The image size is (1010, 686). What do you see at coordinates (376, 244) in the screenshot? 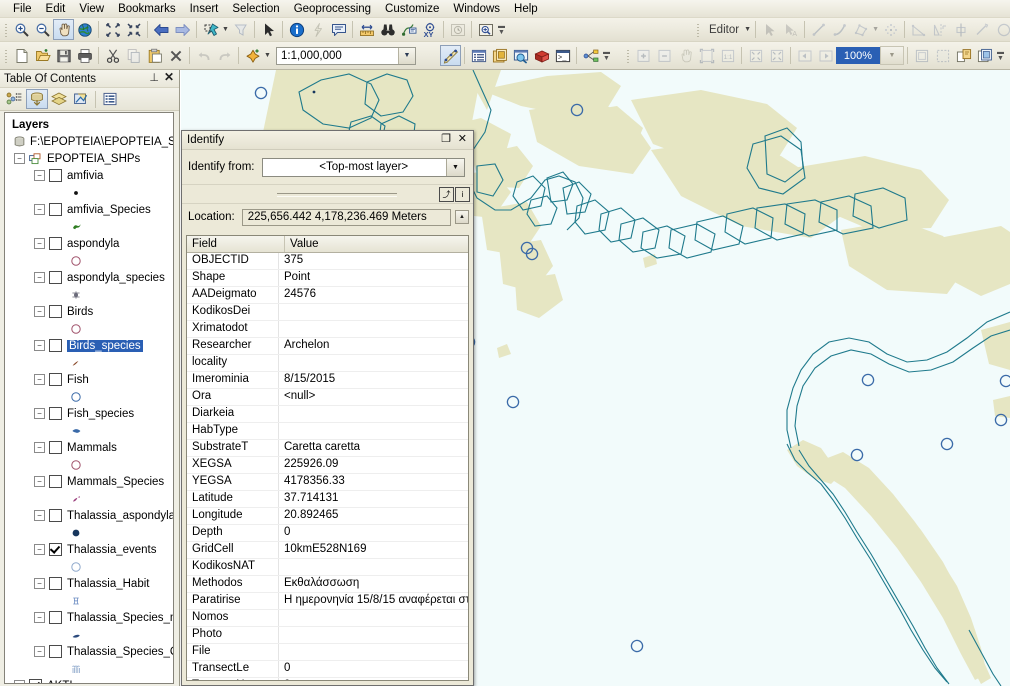
I see `grid-header-value: Value` at bounding box center [376, 244].